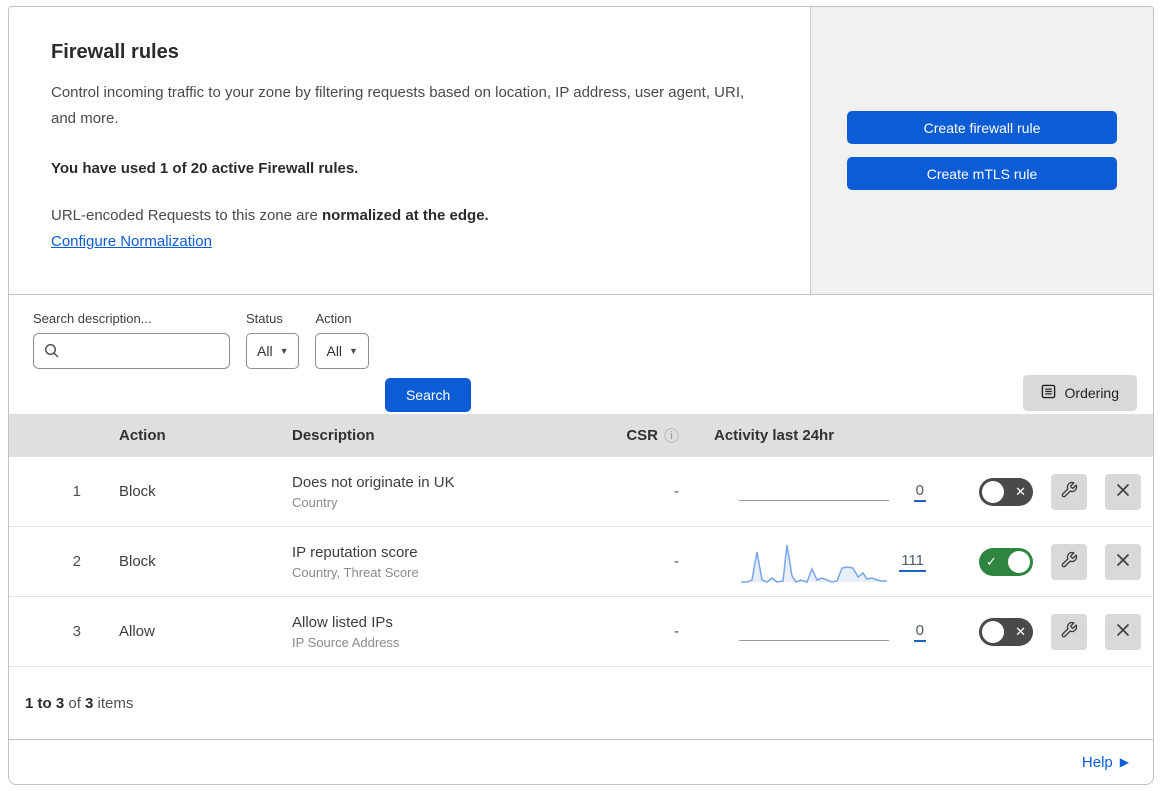  What do you see at coordinates (115, 52) in the screenshot?
I see `page-title: Firewall rules` at bounding box center [115, 52].